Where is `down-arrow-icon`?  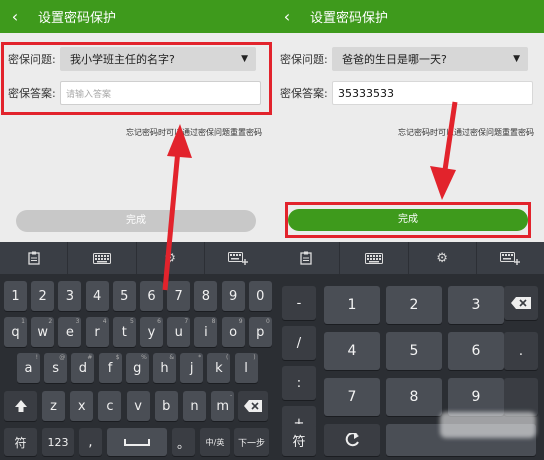
down-arrow-icon is located at coordinates (444, 150).